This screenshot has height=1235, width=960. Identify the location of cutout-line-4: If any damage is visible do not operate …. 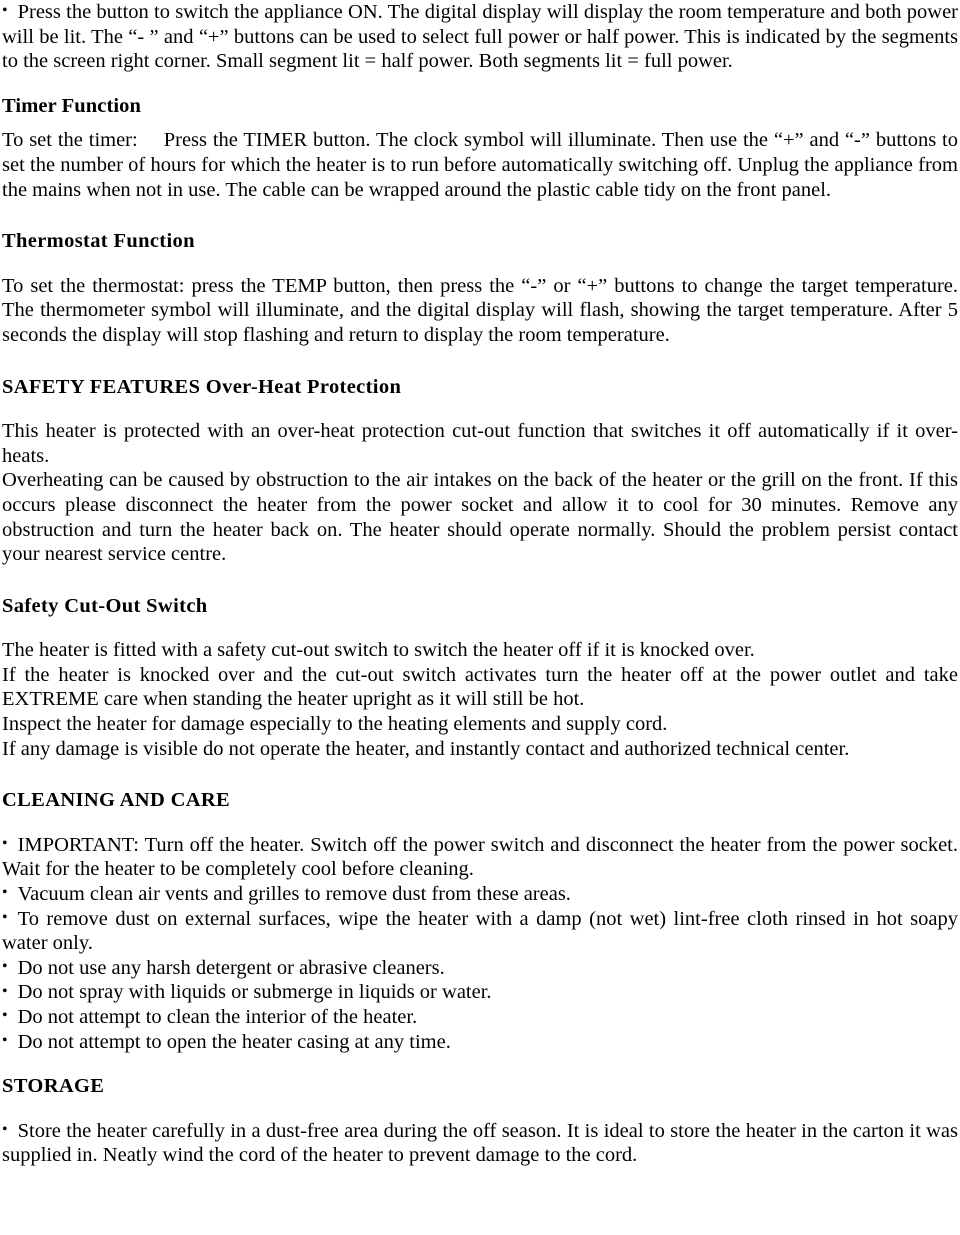
(426, 748).